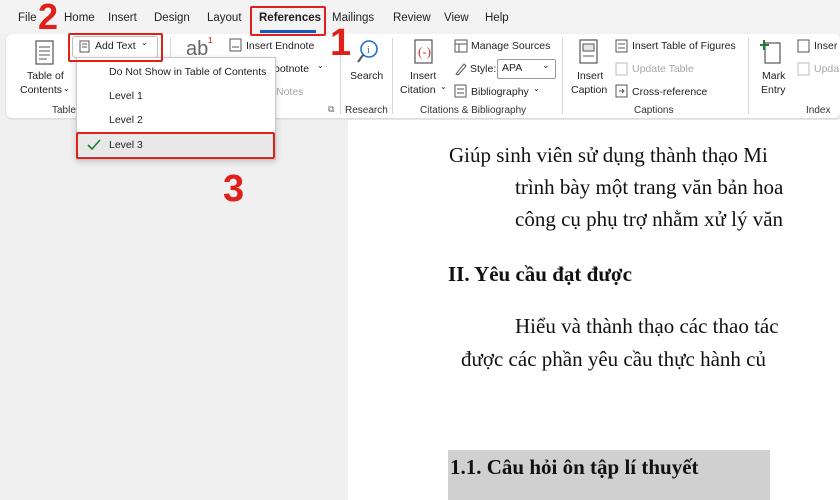 This screenshot has height=500, width=840. I want to click on style-icon, so click(461, 69).